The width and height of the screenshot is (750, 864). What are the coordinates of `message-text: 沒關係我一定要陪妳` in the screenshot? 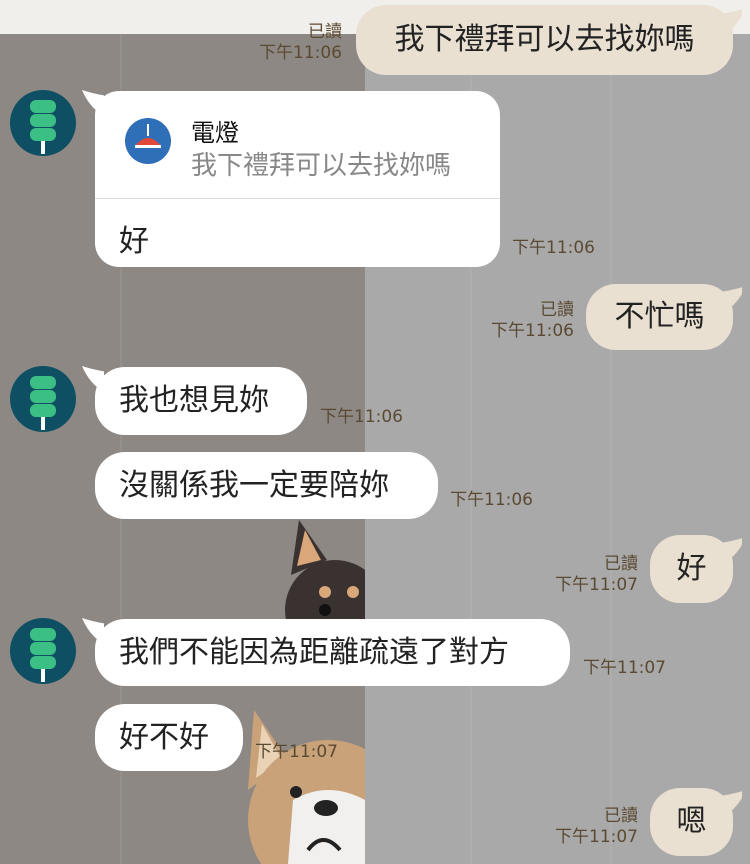 It's located at (254, 485).